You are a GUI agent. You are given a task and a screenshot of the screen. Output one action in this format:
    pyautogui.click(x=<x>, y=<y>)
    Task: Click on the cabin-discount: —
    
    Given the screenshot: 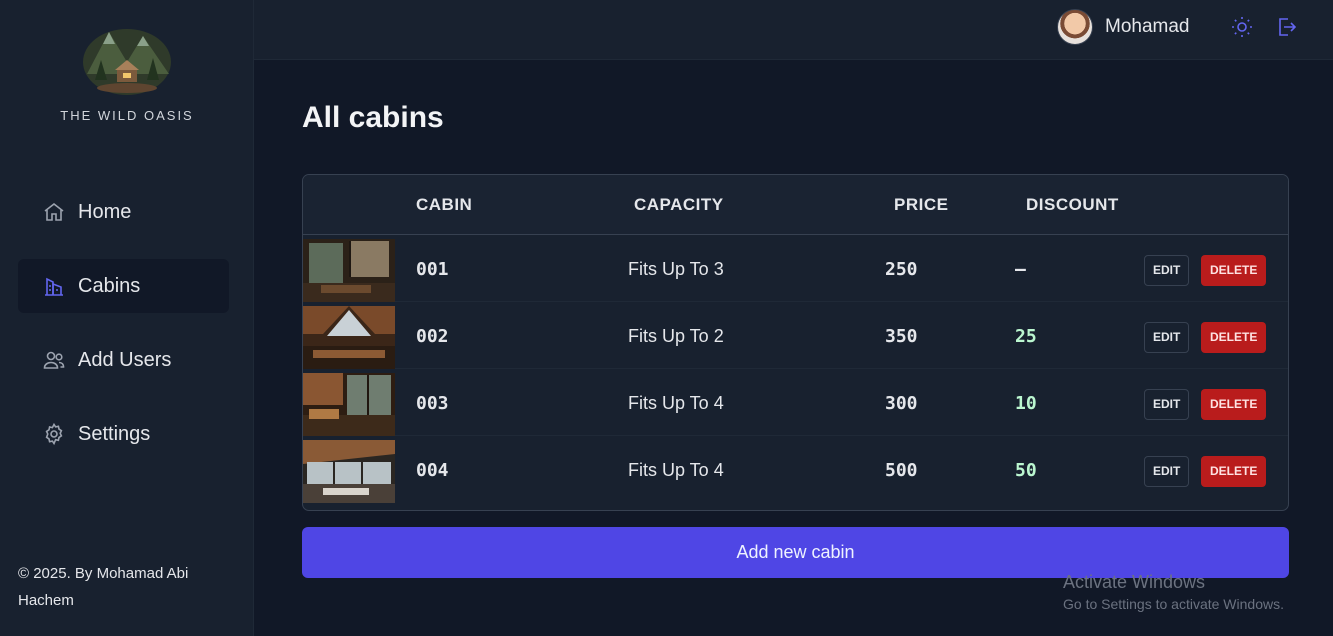 What is the action you would take?
    pyautogui.click(x=1020, y=269)
    